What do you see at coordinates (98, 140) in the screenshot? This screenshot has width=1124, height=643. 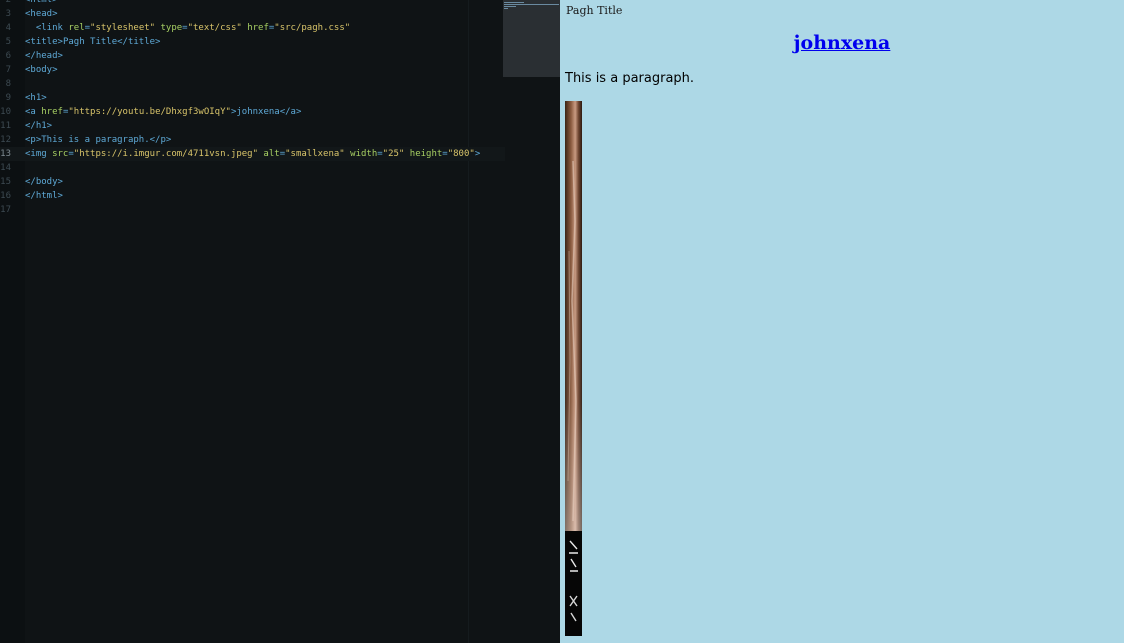 I see `line-source: <p>This is a paragraph.</p>` at bounding box center [98, 140].